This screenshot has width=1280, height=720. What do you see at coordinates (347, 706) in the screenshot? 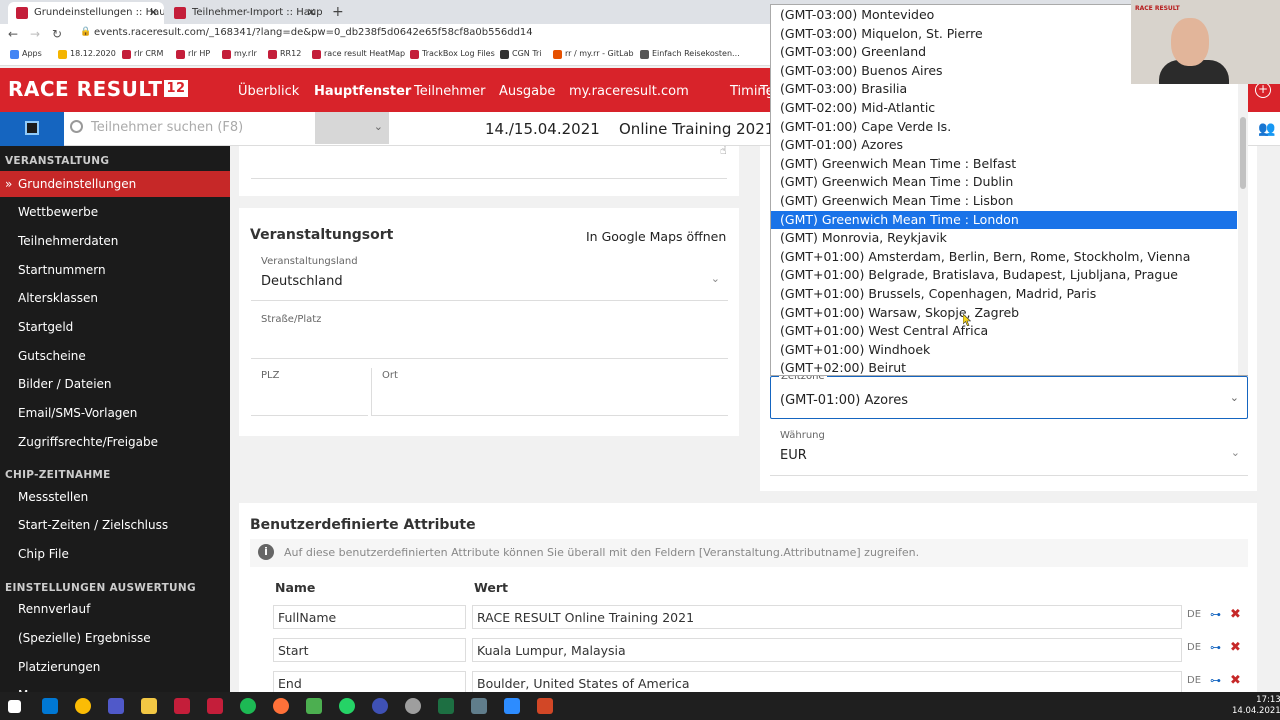
I see `whatsapp-icon` at bounding box center [347, 706].